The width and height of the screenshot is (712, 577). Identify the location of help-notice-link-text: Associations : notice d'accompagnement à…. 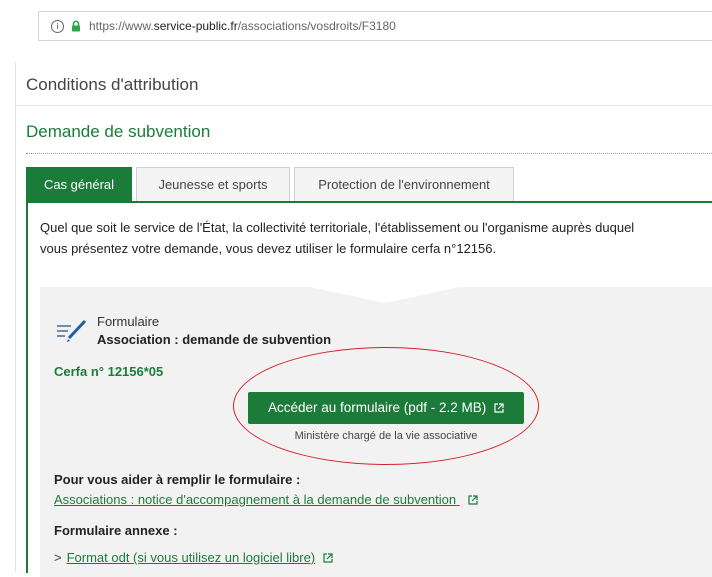
(255, 499).